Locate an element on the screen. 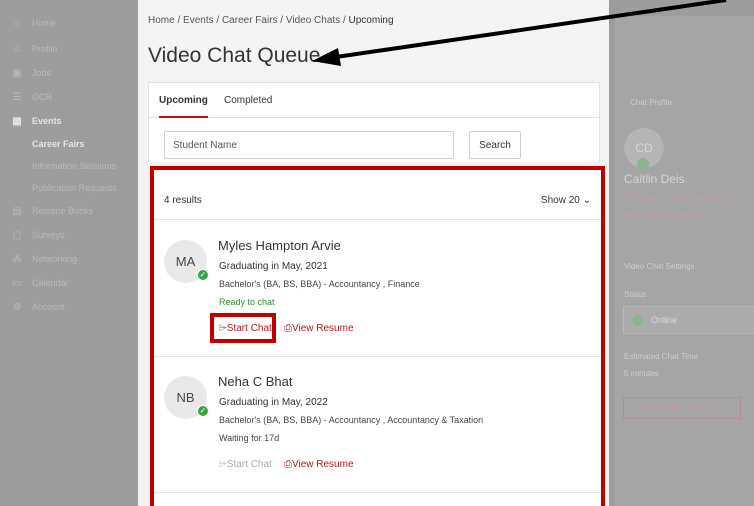 Image resolution: width=754 pixels, height=506 pixels. book-icon: ▤ is located at coordinates (17, 211).